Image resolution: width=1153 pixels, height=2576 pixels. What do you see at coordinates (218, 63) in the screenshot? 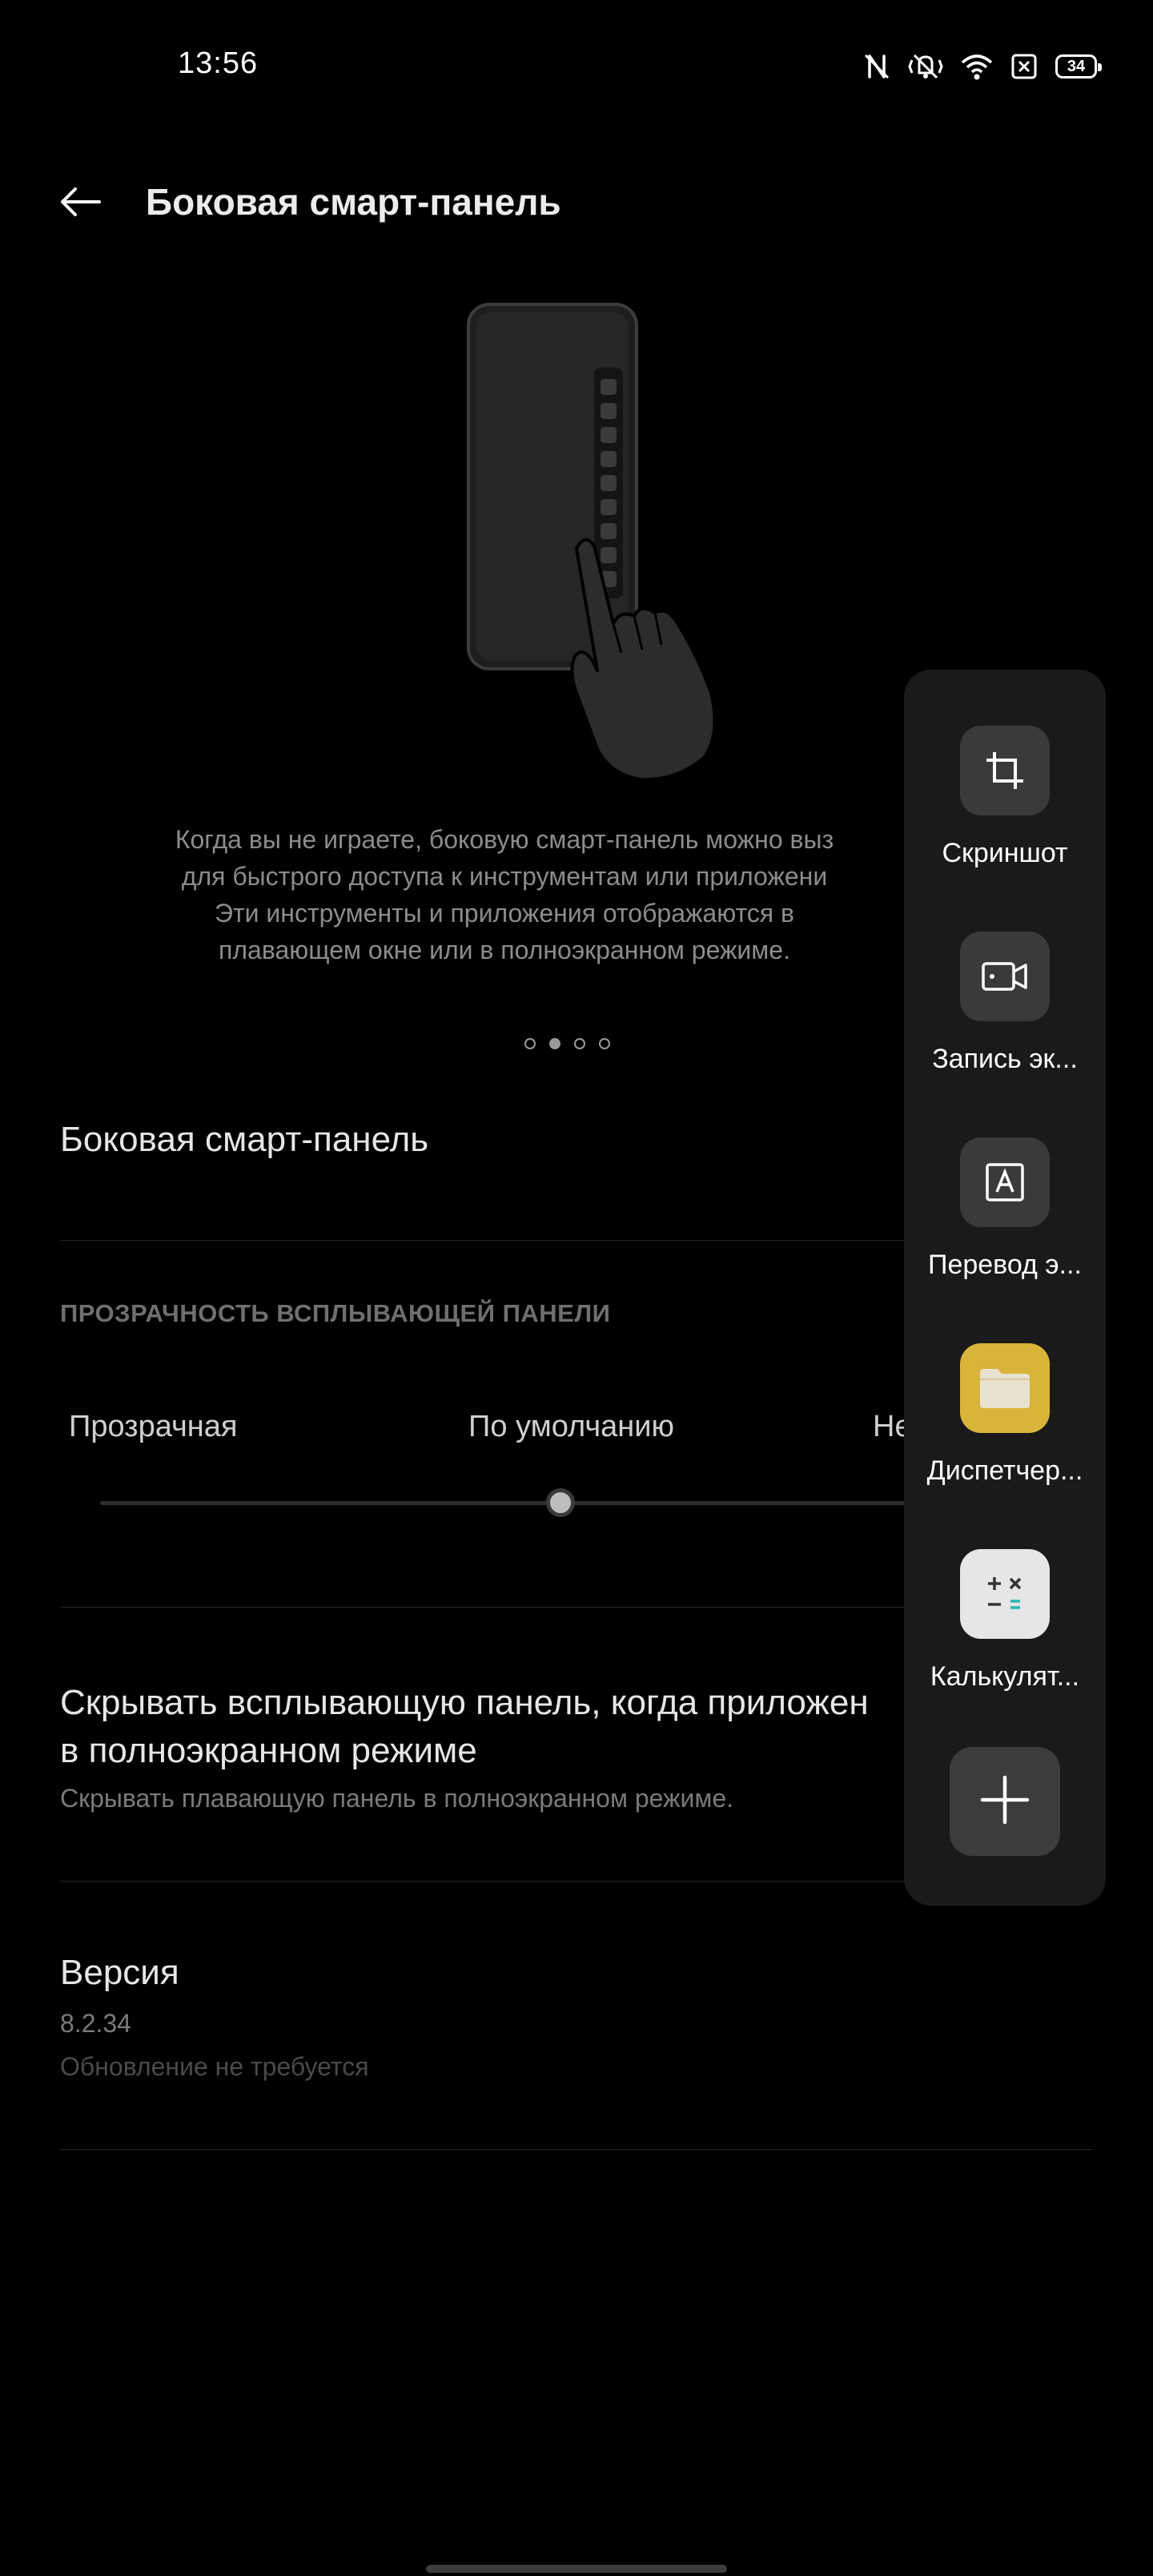
I see `status-time: 13:56` at bounding box center [218, 63].